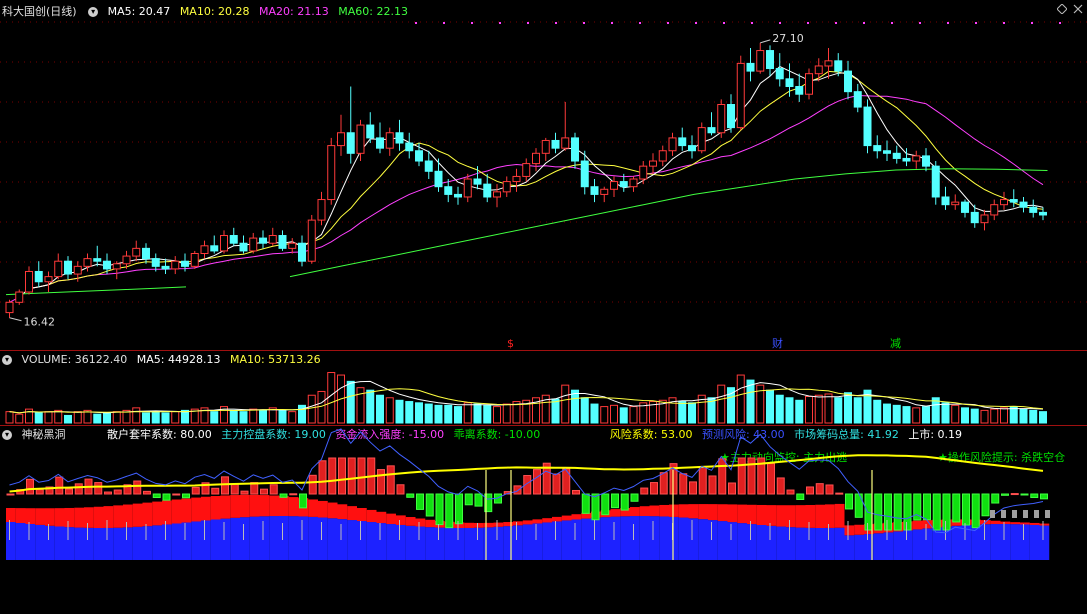 The height and width of the screenshot is (614, 1087). Describe the element at coordinates (15, 319) in the screenshot. I see `low-pointer` at that location.